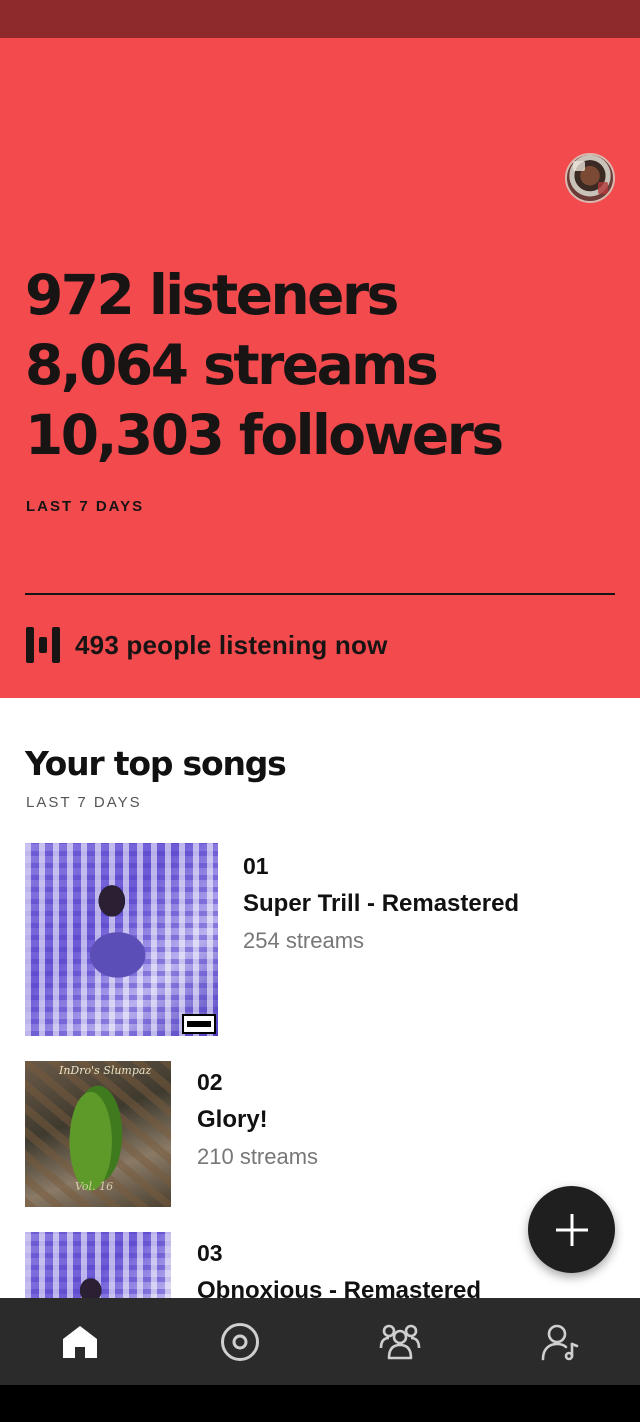  I want to click on song-item: 03 Obnoxious - Remastered, so click(320, 1265).